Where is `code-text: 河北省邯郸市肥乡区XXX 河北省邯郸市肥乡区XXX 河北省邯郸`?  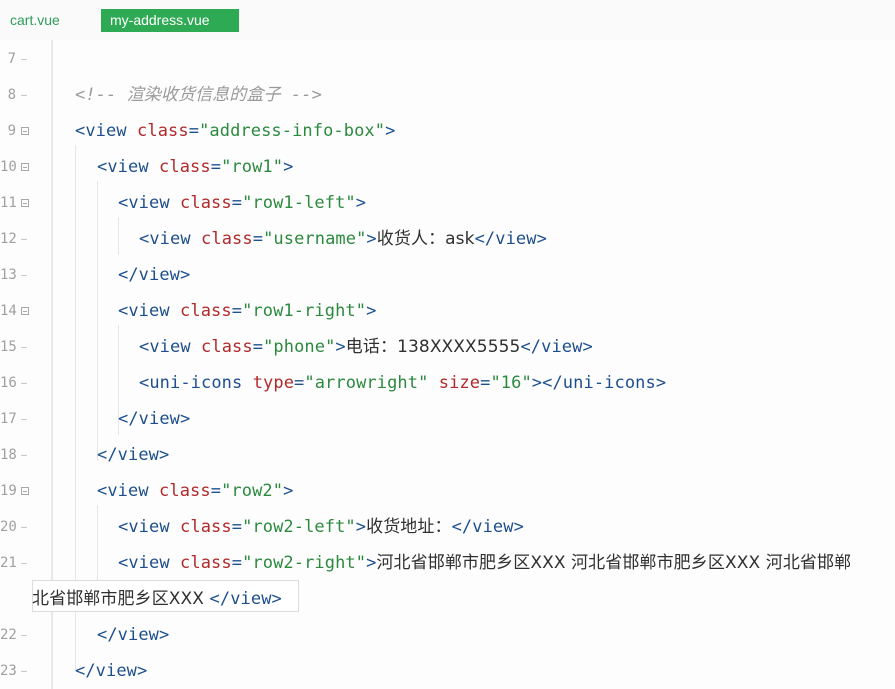 code-text: 河北省邯郸市肥乡区XXX 河北省邯郸市肥乡区XXX 河北省邯郸 is located at coordinates (614, 563).